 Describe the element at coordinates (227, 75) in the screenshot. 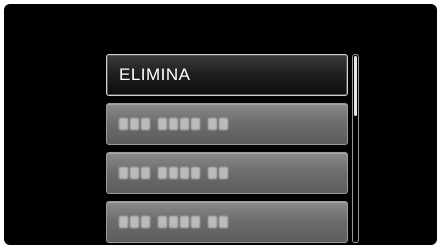

I see `menu-item-elimina: ELIMINA` at that location.